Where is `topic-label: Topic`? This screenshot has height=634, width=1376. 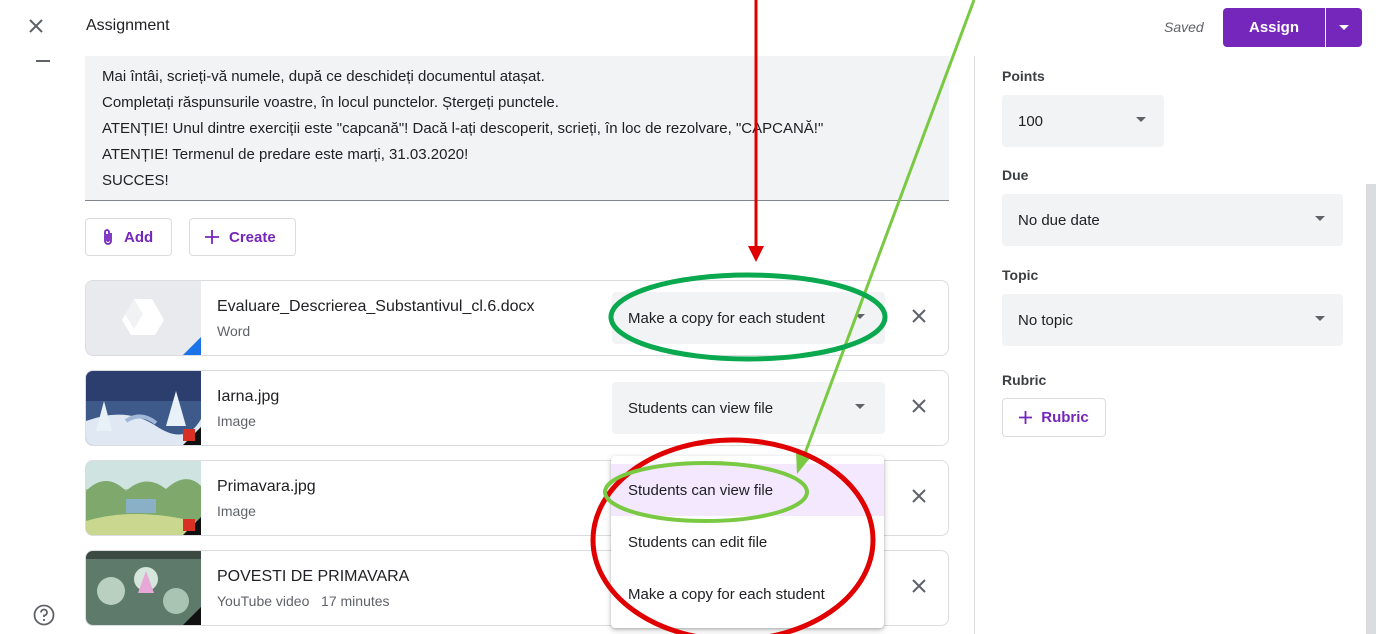
topic-label: Topic is located at coordinates (1020, 275).